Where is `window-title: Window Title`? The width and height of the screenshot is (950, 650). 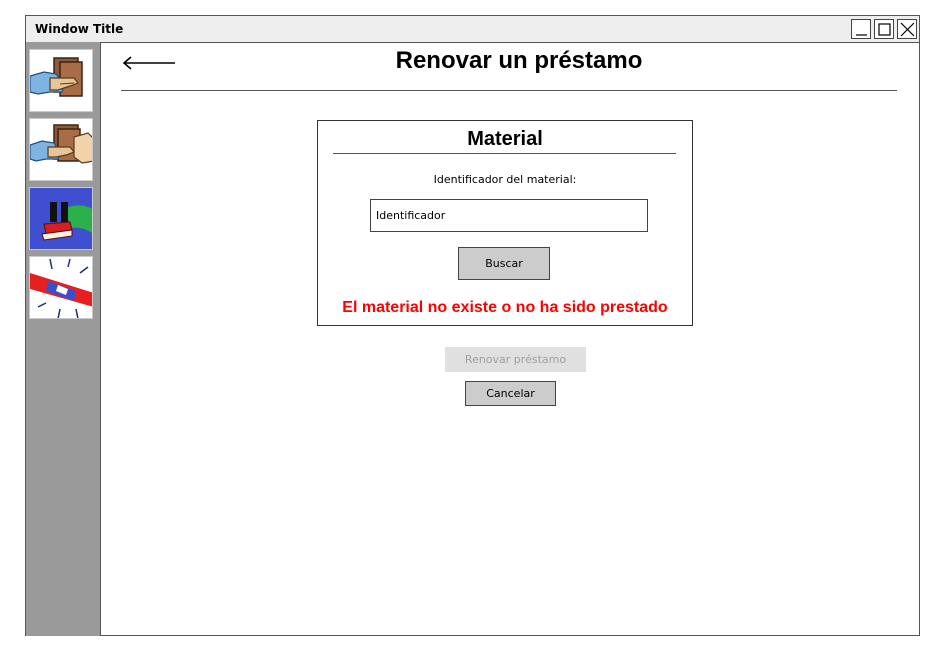
window-title: Window Title is located at coordinates (79, 29).